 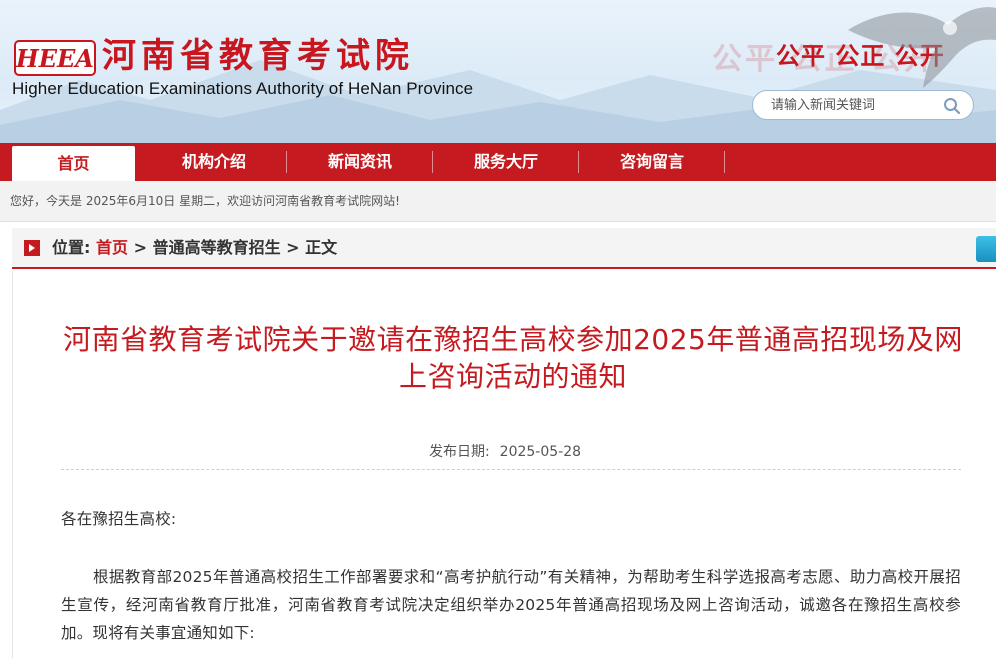 What do you see at coordinates (217, 247) in the screenshot?
I see `breadcrumb-section-link: 普通高等教育招生` at bounding box center [217, 247].